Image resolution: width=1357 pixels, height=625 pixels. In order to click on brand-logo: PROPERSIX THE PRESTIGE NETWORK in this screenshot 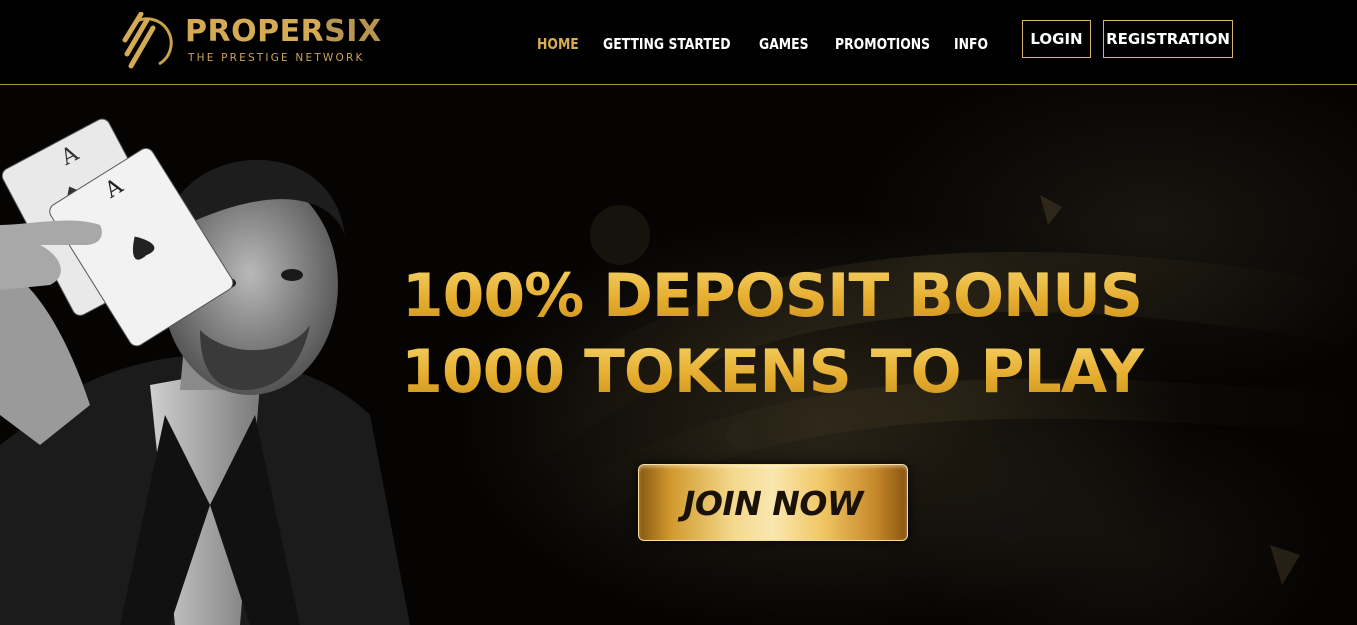, I will do `click(251, 42)`.